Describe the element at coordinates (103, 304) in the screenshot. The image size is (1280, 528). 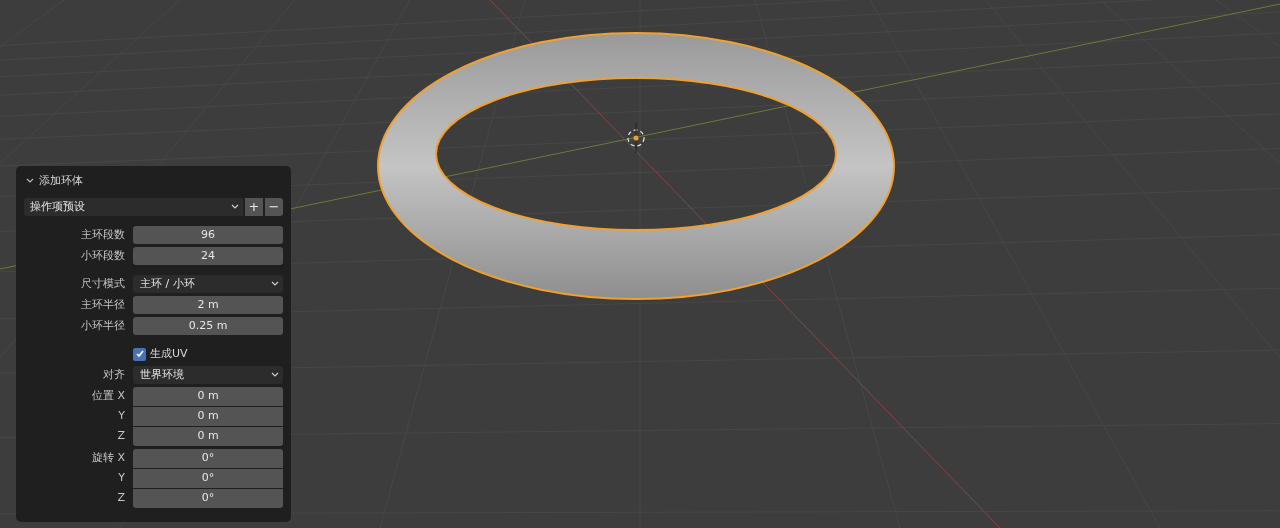
I see `field-label: 主环半径` at that location.